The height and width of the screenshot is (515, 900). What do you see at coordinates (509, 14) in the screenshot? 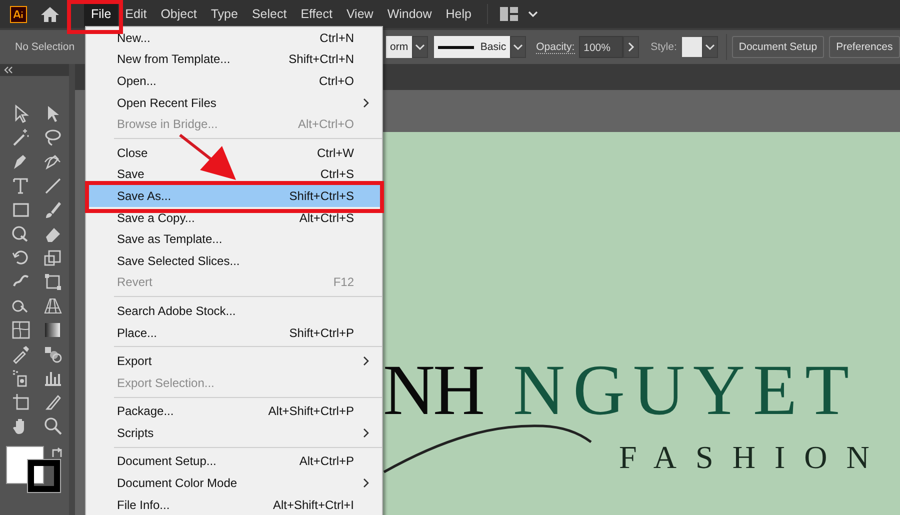
I see `workspace-icon` at bounding box center [509, 14].